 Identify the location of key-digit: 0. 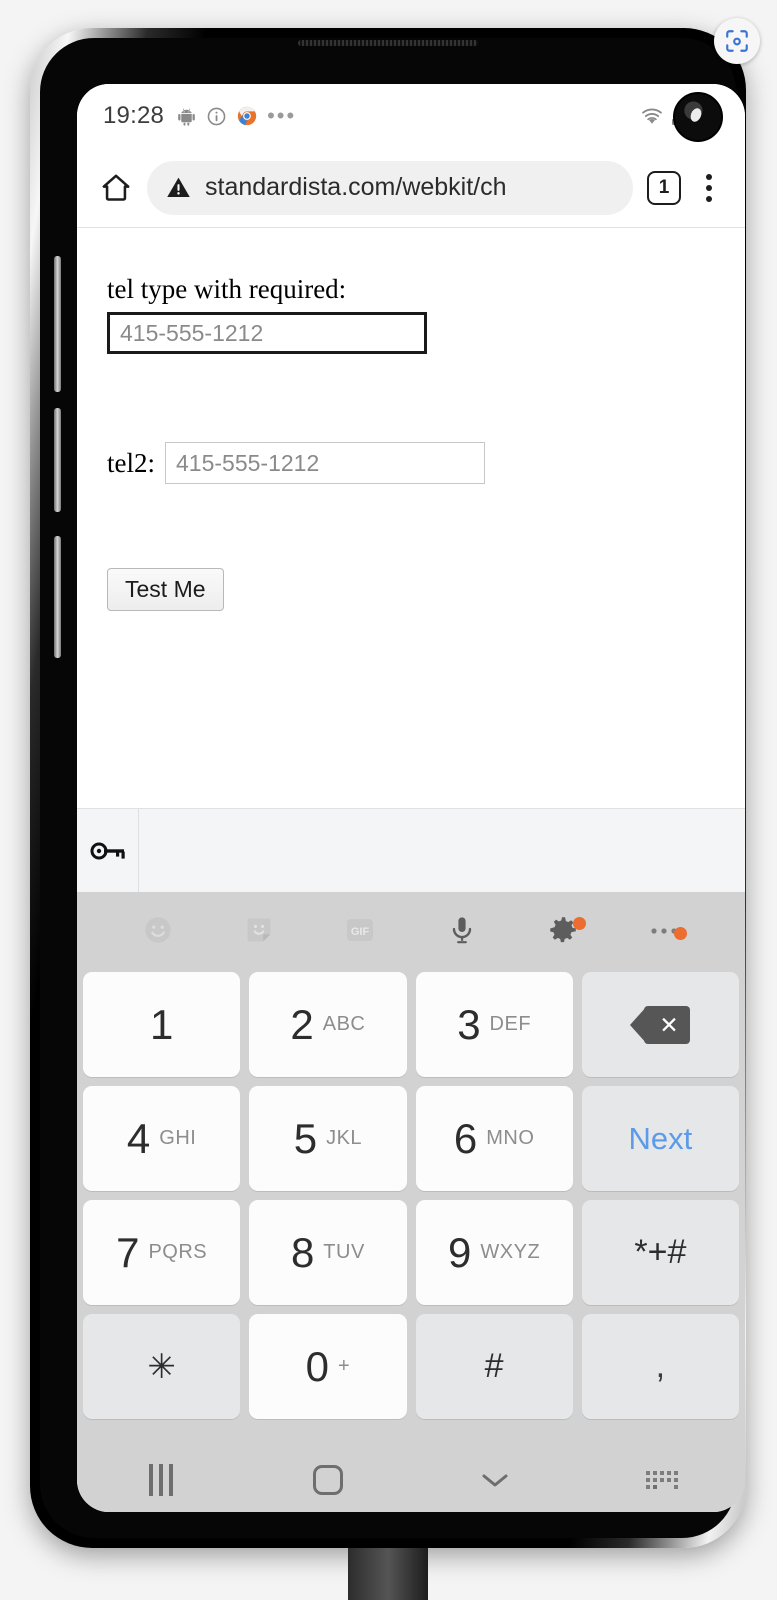
(317, 1366).